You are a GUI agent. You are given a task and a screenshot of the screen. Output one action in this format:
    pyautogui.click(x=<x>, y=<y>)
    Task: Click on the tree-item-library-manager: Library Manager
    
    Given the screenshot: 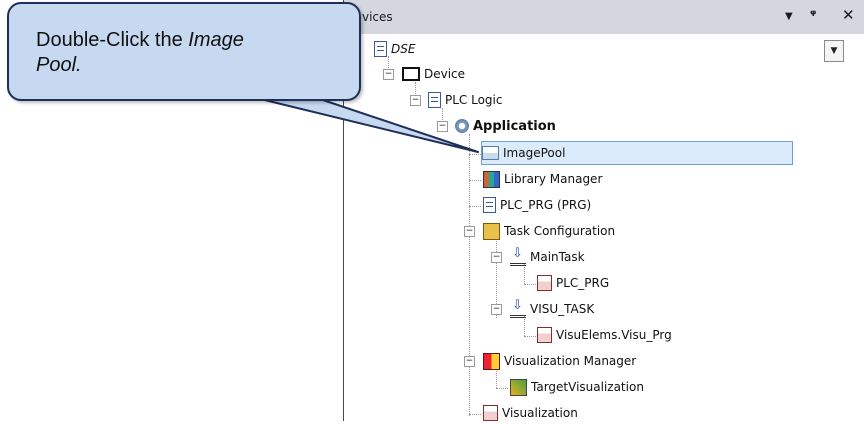 What is the action you would take?
    pyautogui.click(x=542, y=179)
    